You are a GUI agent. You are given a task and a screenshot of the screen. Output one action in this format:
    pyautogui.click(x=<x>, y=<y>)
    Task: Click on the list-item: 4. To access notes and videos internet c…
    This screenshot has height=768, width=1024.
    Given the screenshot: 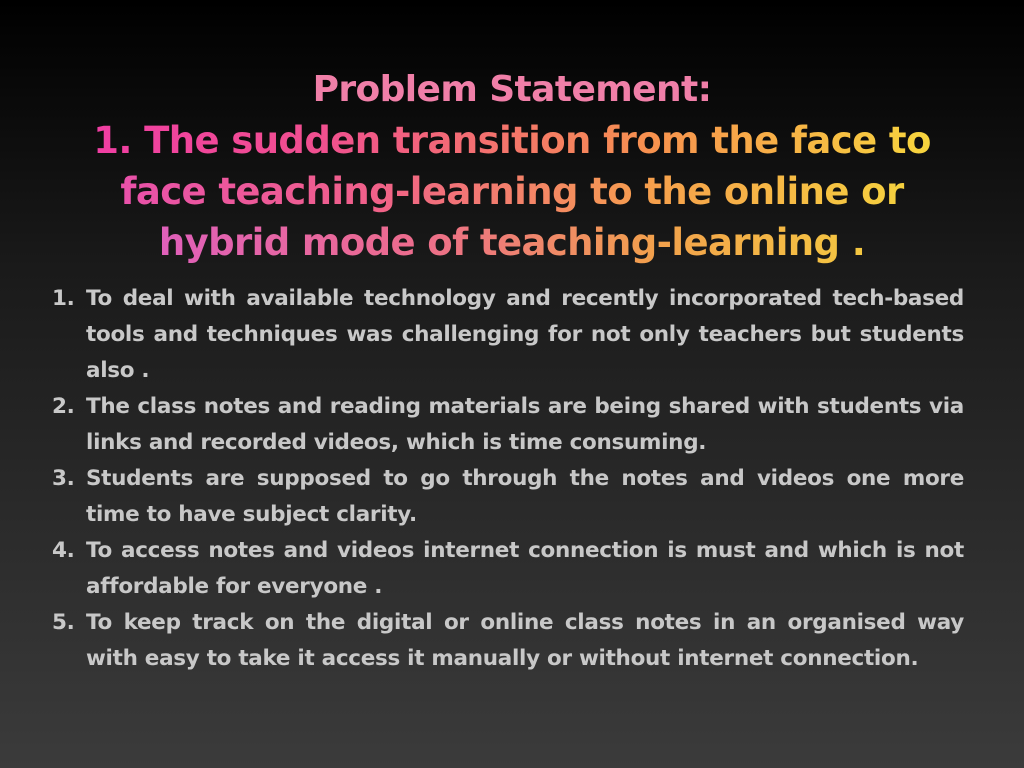 What is the action you would take?
    pyautogui.click(x=508, y=569)
    